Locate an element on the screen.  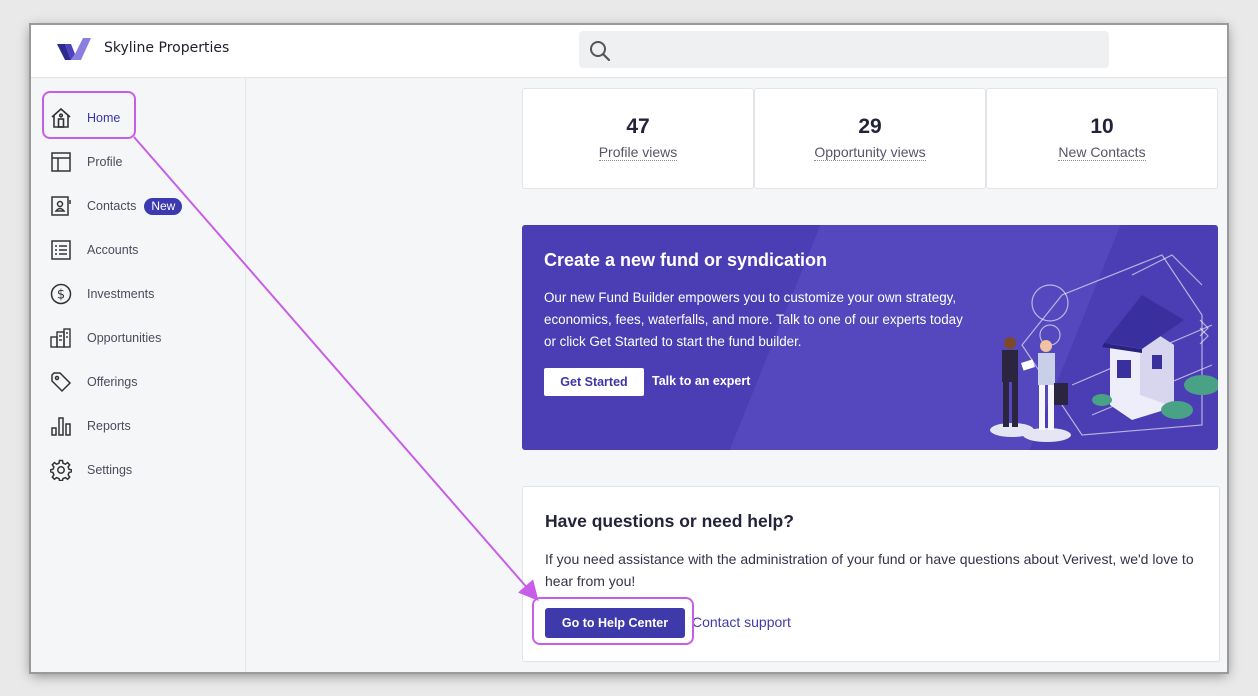
help-title: Have questions or need help? is located at coordinates (669, 521).